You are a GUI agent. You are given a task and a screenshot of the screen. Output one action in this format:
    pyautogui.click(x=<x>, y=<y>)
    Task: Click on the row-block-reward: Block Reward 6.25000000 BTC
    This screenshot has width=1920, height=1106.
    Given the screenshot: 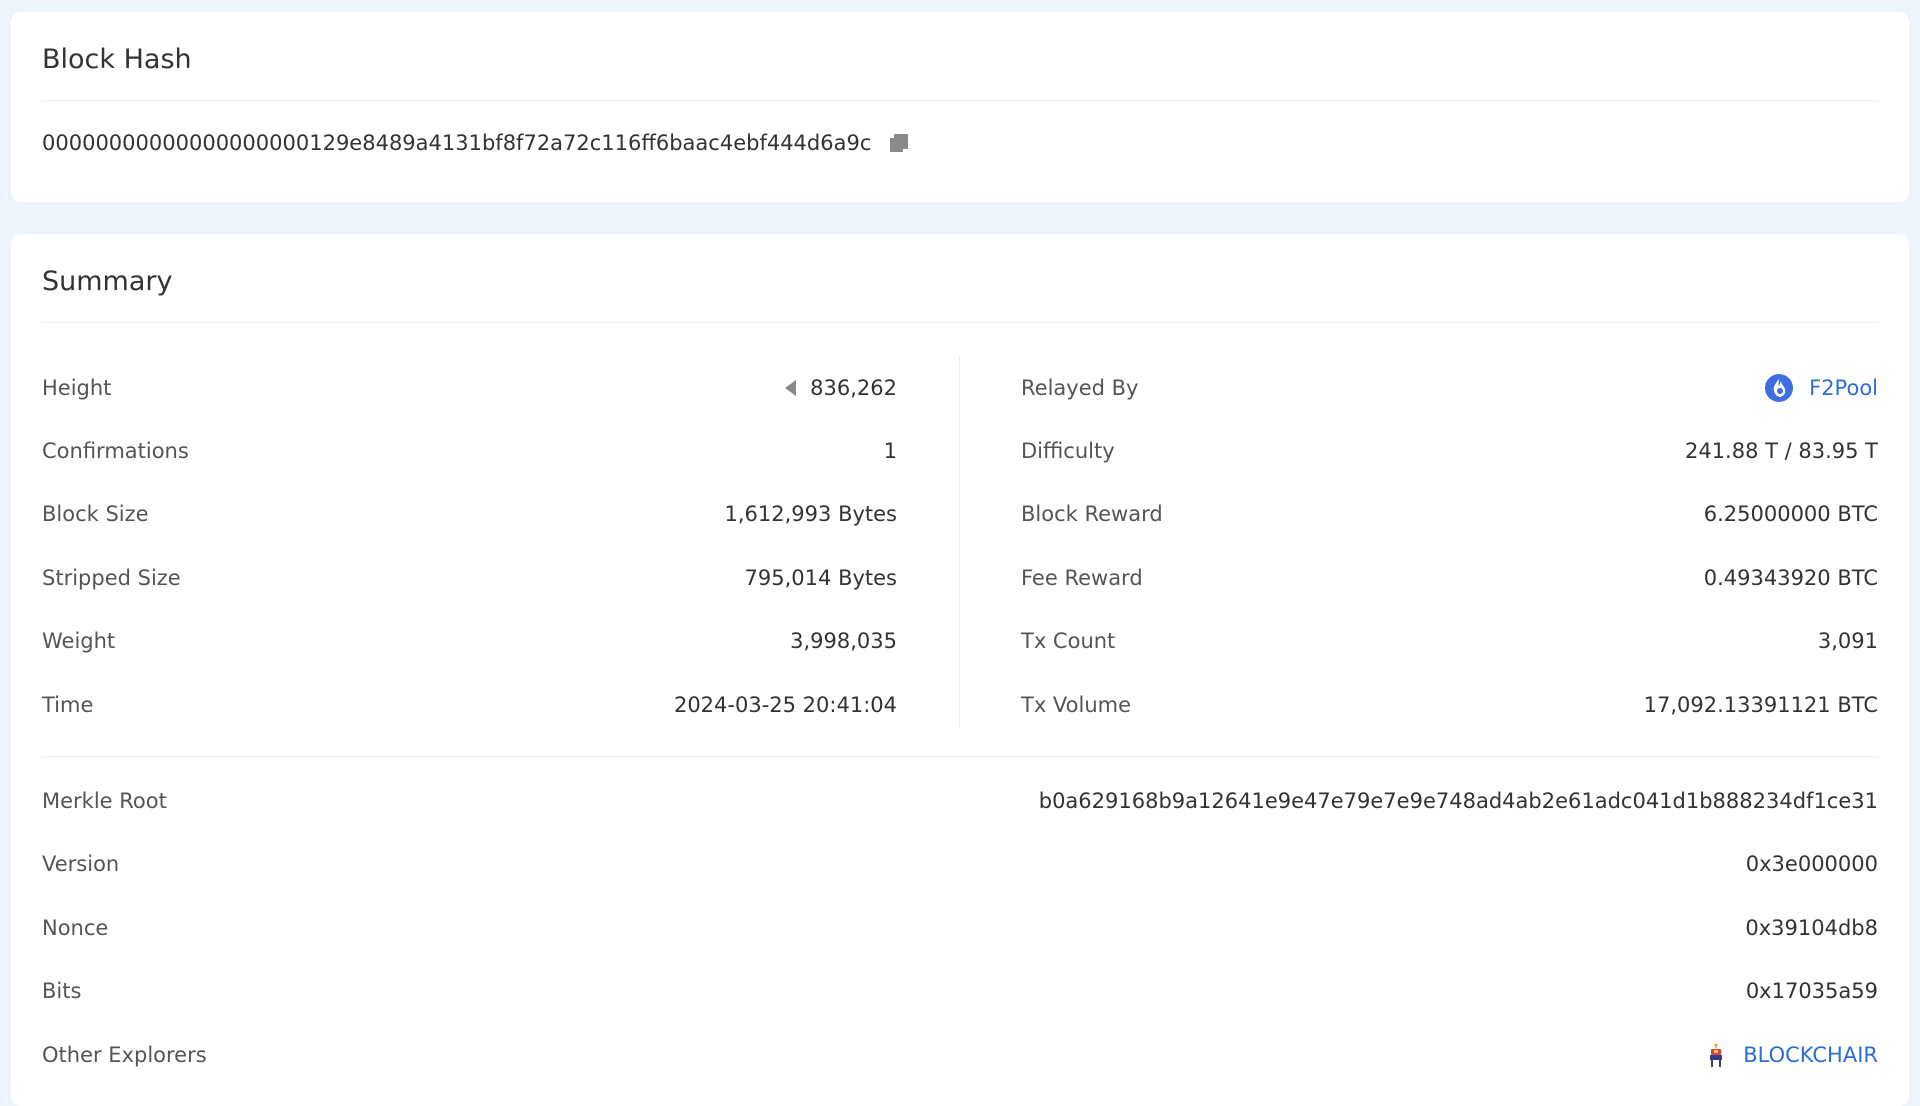 What is the action you would take?
    pyautogui.click(x=1449, y=514)
    